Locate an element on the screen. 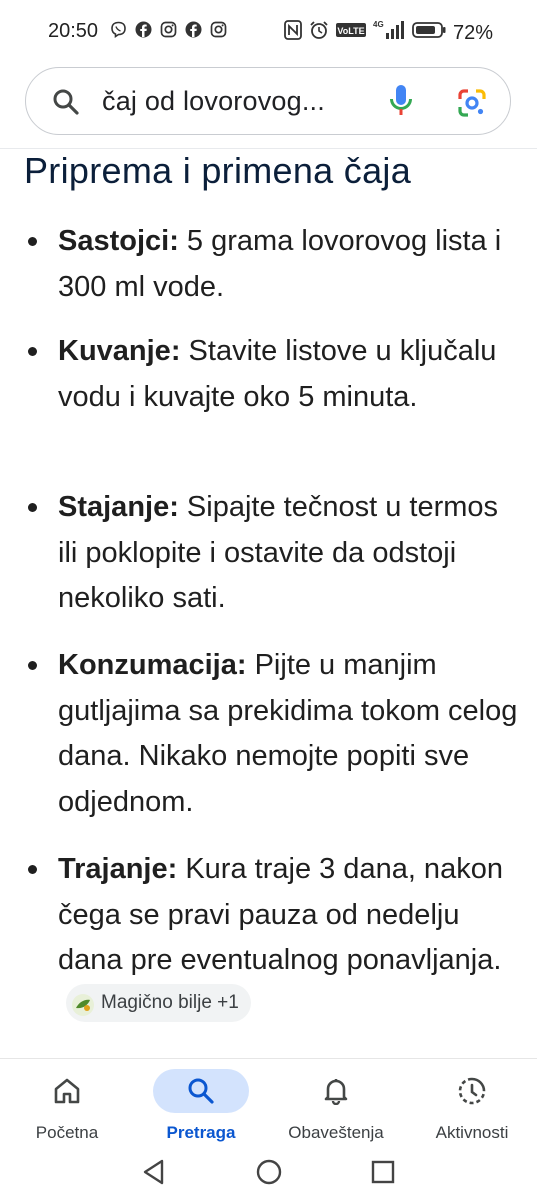 This screenshot has width=537, height=1200. system-navigation-bar is located at coordinates (268, 1173).